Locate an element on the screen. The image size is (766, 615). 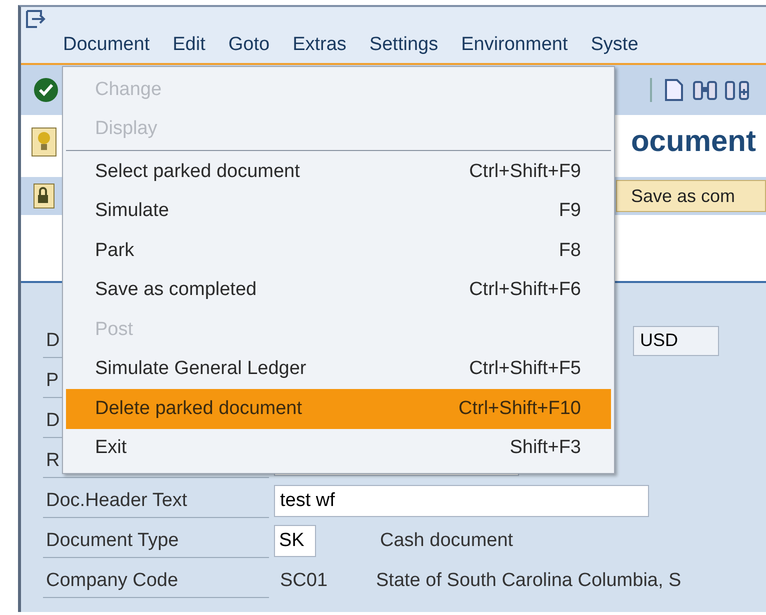
header-text-field: test wf is located at coordinates (461, 501).